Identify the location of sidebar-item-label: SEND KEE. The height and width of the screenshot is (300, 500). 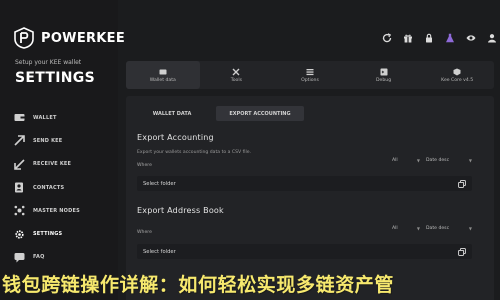
(48, 140).